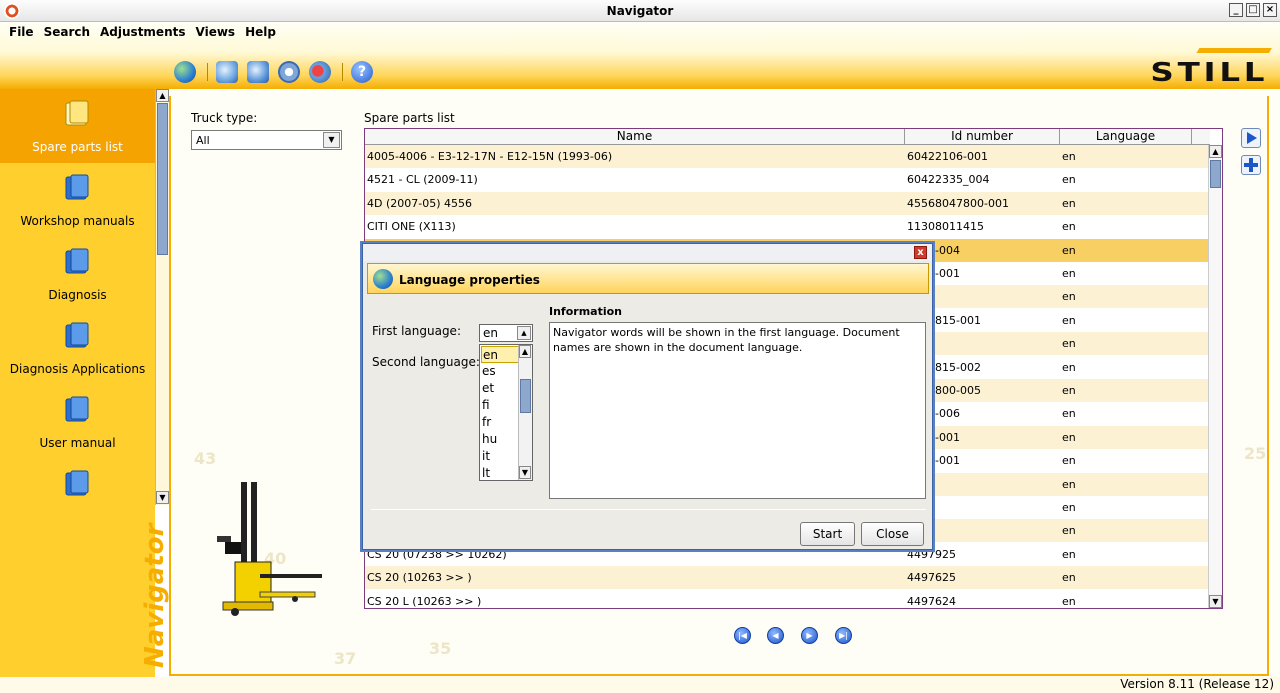  I want to click on information-label: Information, so click(585, 311).